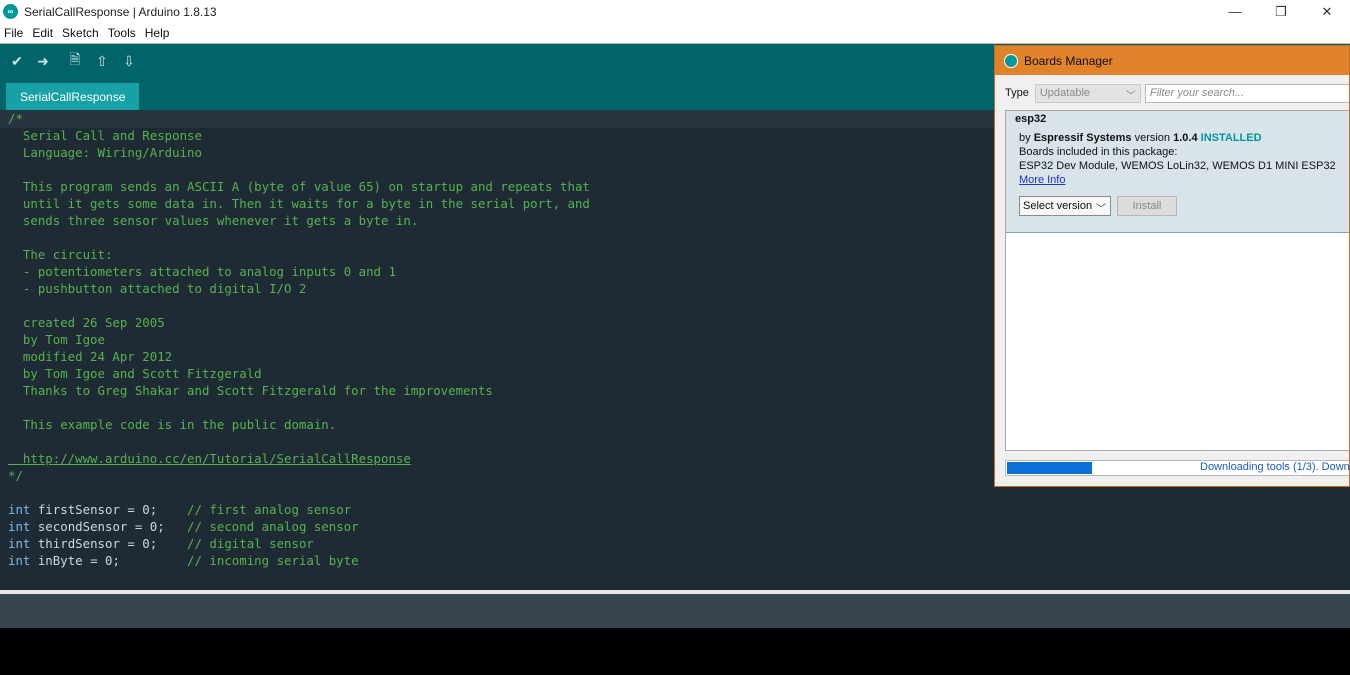 The image size is (1350, 675). What do you see at coordinates (273, 560) in the screenshot?
I see `code-comment: // incoming serial byte` at bounding box center [273, 560].